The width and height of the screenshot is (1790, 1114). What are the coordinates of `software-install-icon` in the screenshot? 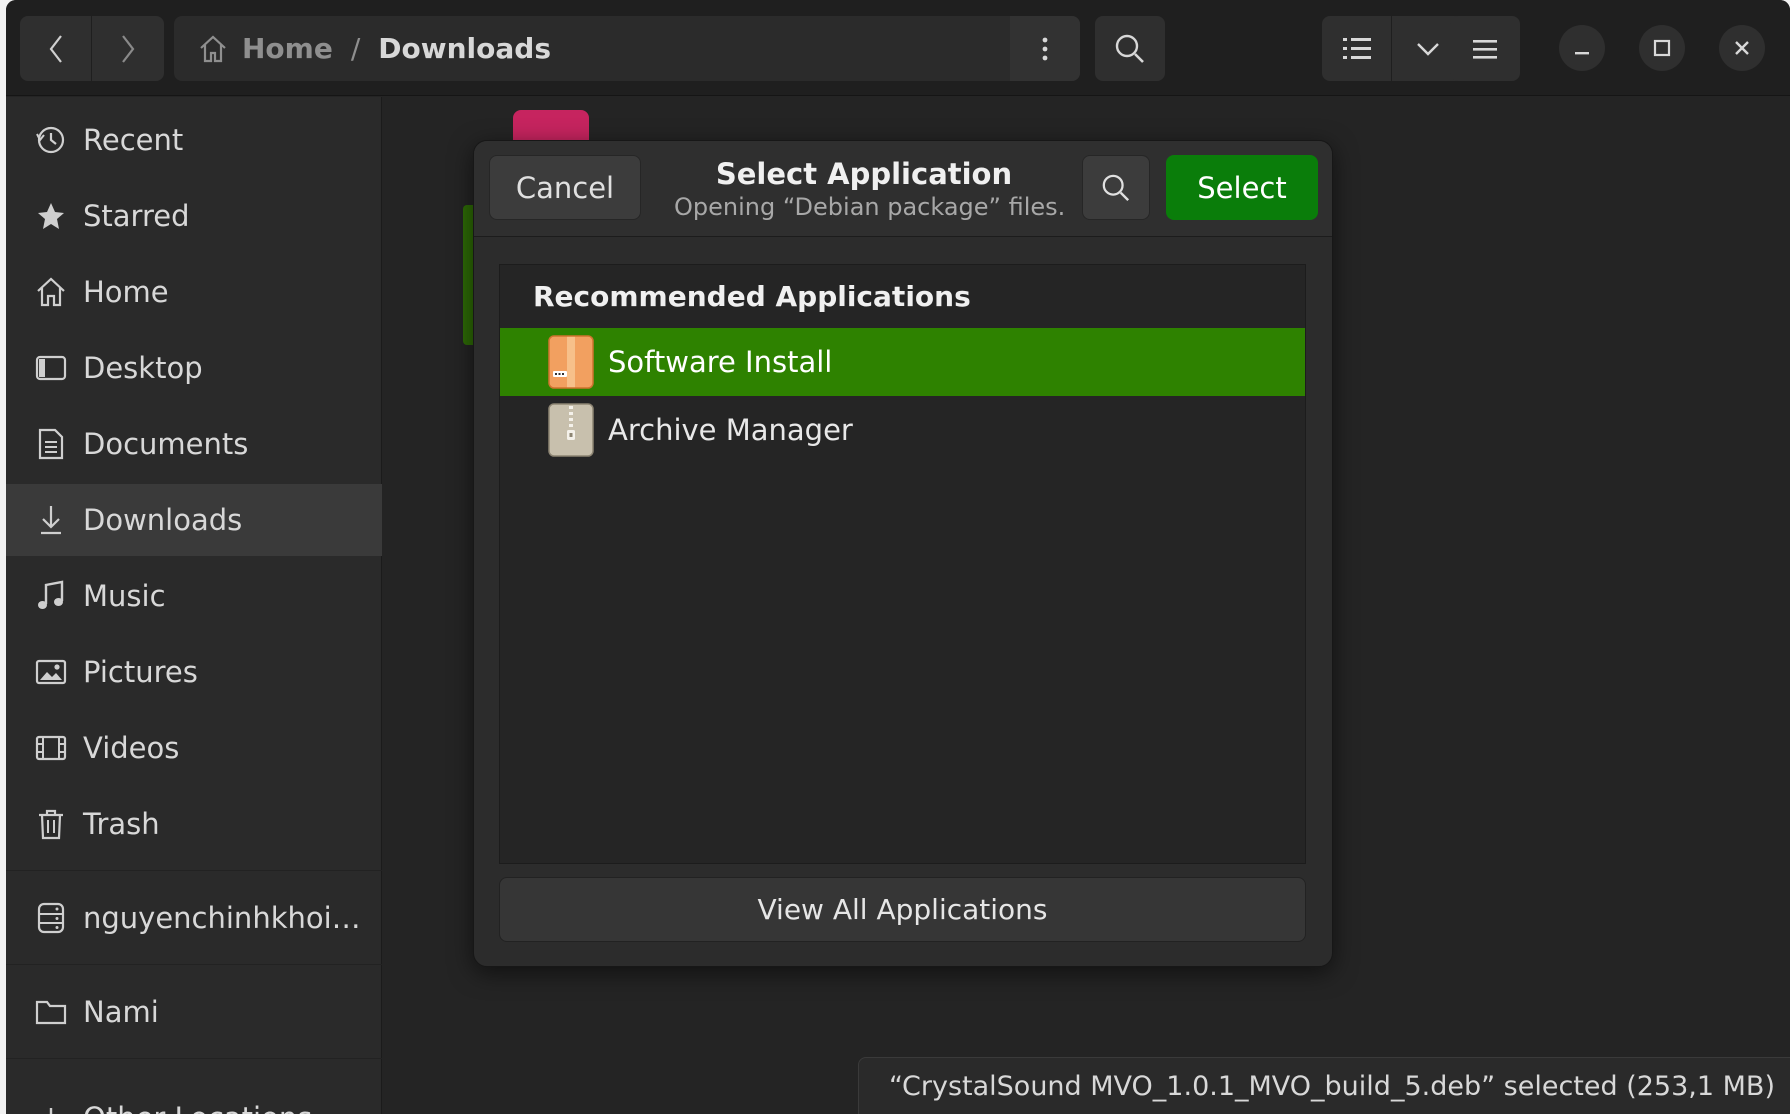 It's located at (571, 362).